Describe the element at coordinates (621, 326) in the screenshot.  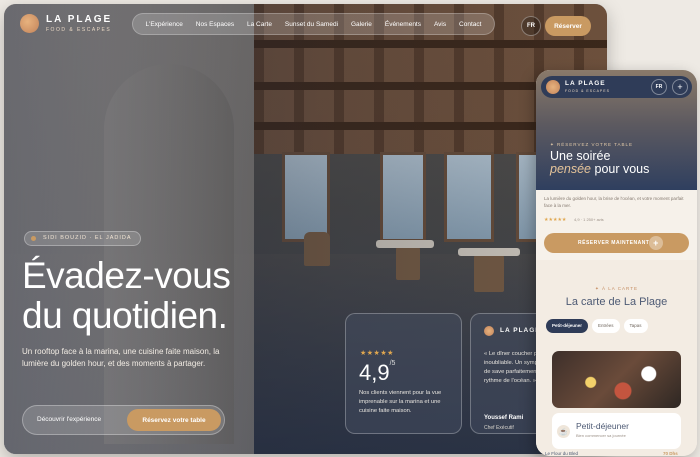
I see `menu-tabs: Petit-déjeuner Entrées Tapas` at that location.